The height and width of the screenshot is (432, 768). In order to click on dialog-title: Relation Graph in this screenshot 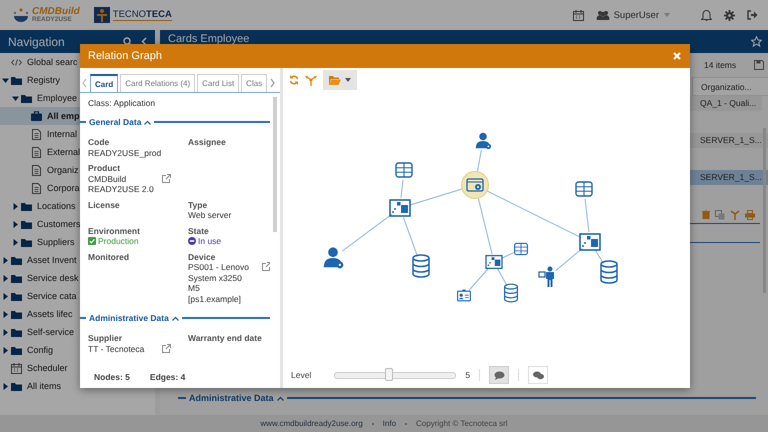, I will do `click(125, 56)`.